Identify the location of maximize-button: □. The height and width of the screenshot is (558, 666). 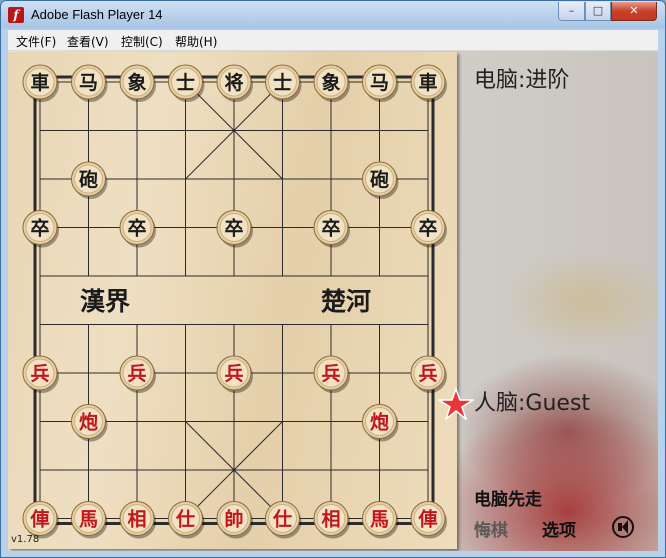
(598, 11).